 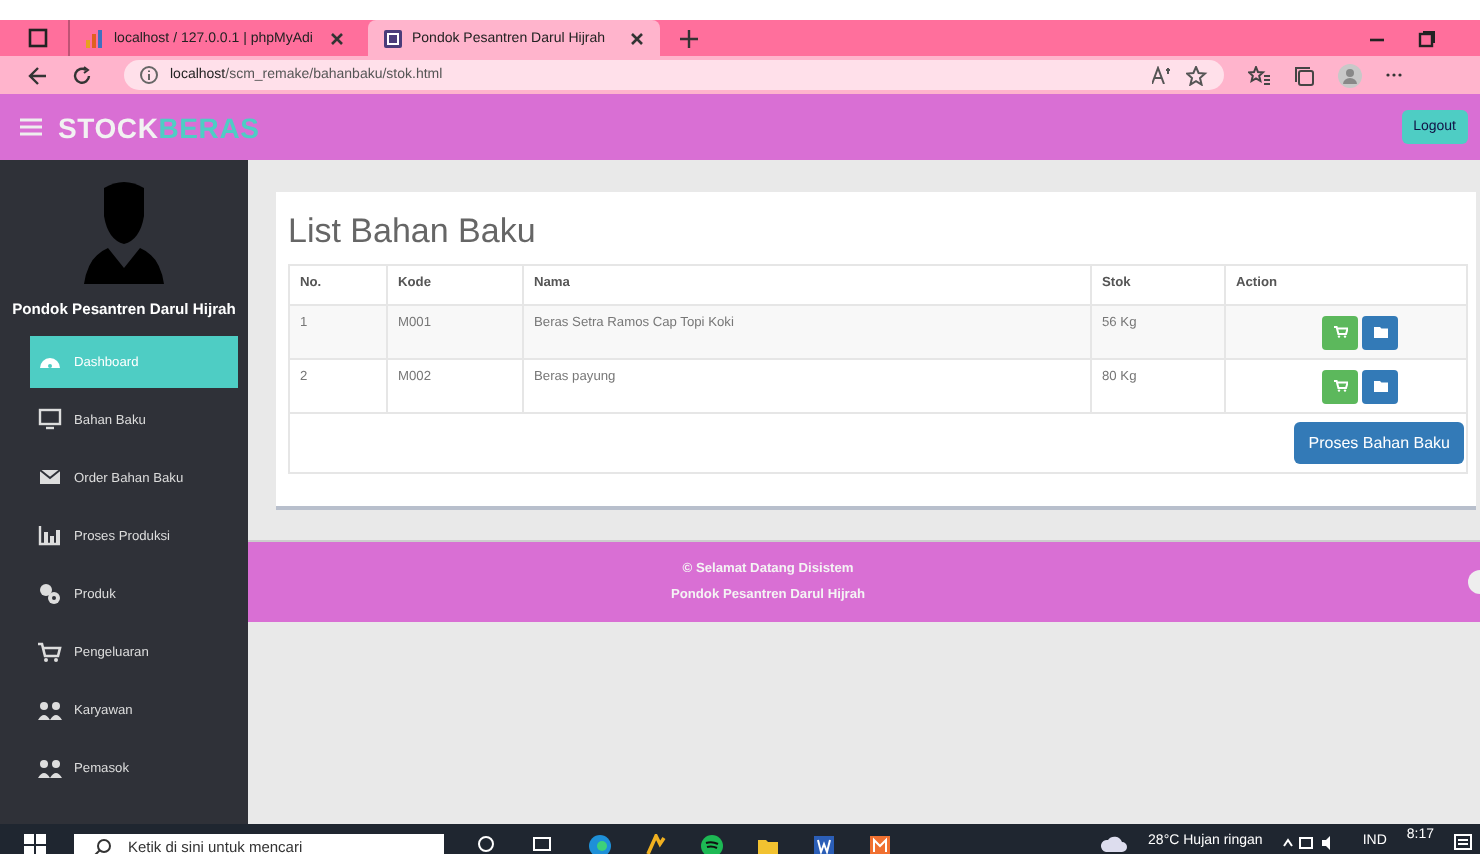 What do you see at coordinates (95, 38) in the screenshot?
I see `chart-icon` at bounding box center [95, 38].